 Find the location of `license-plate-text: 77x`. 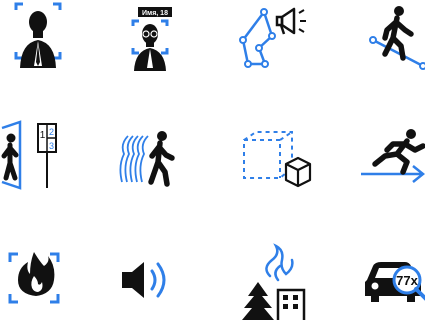

license-plate-text: 77x is located at coordinates (407, 280).